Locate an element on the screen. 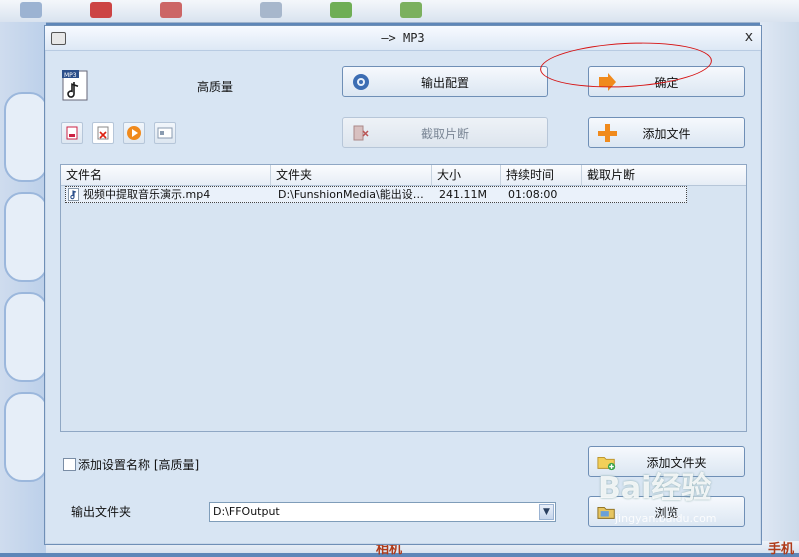 The height and width of the screenshot is (557, 799). add-file-label: 添加文件 is located at coordinates (666, 134).